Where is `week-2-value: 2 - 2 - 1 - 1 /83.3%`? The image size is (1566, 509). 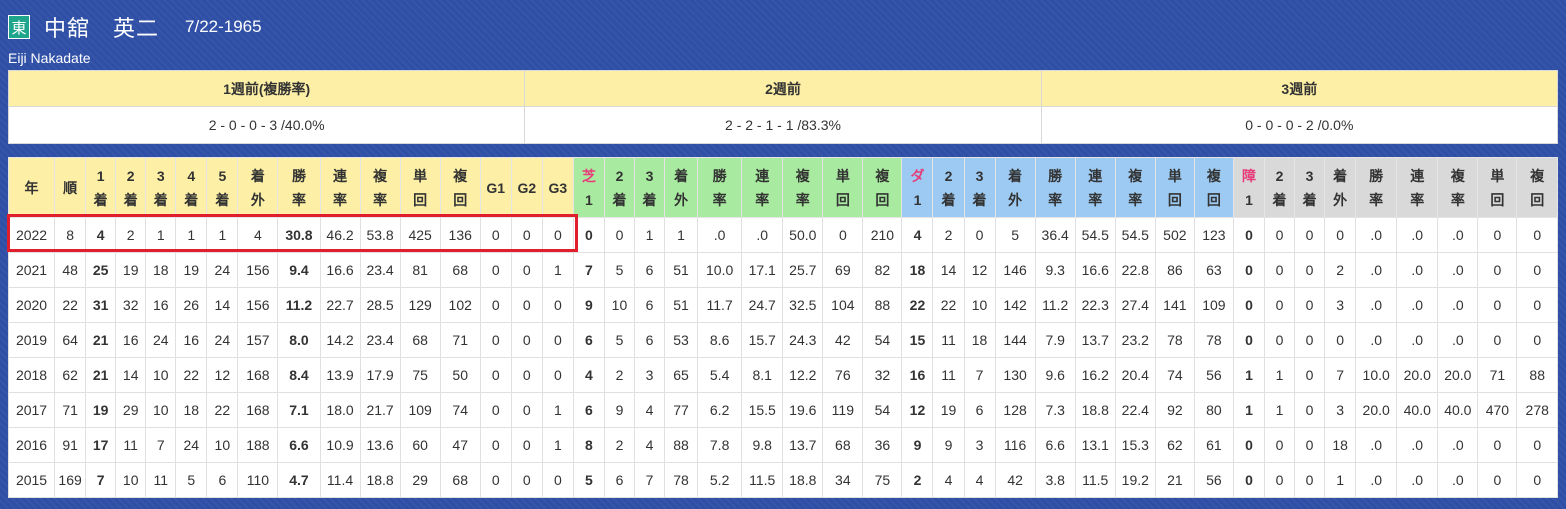 week-2-value: 2 - 2 - 1 - 1 /83.3% is located at coordinates (783, 125).